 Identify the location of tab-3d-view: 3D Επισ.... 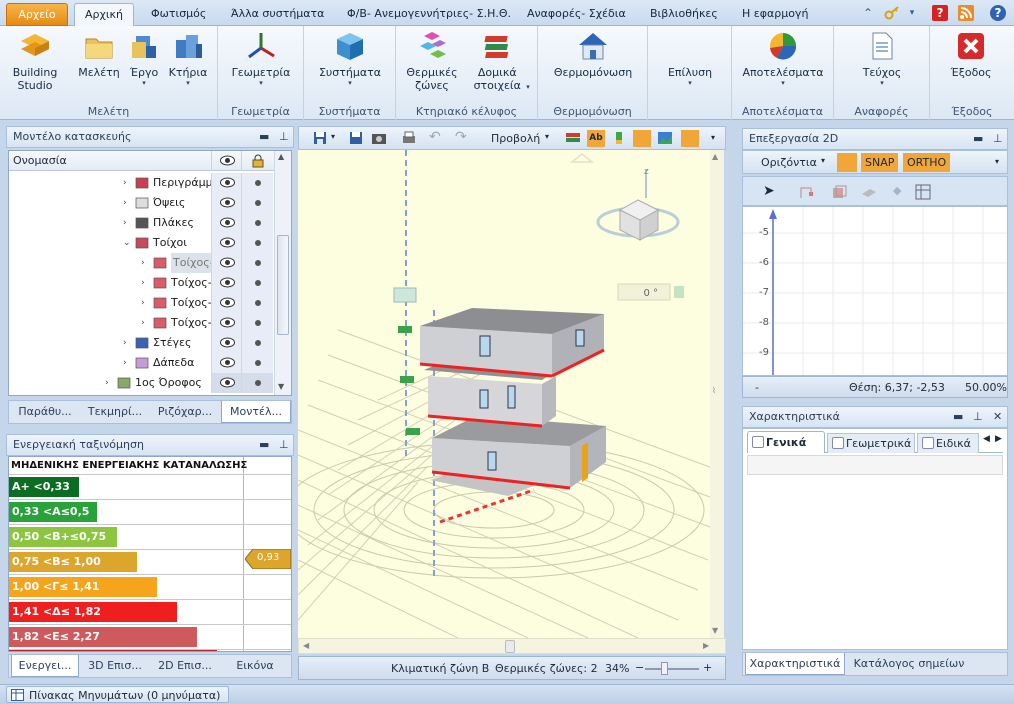
(115, 666).